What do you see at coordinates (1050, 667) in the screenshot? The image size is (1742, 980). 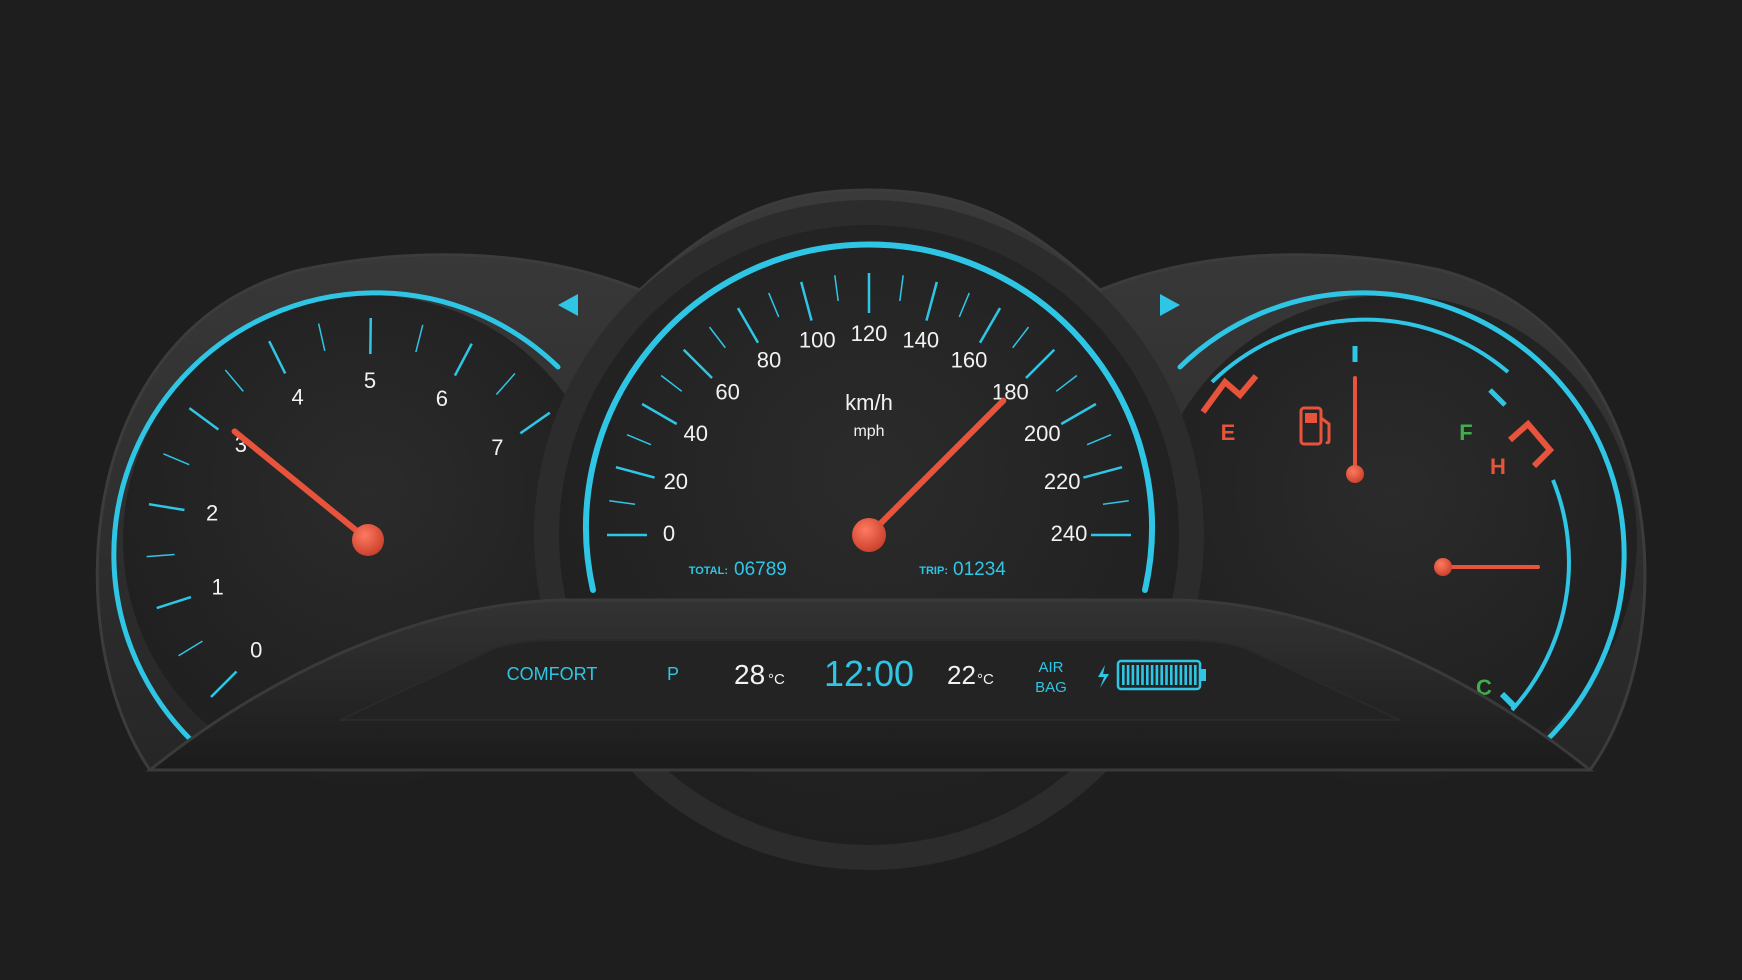 I see `airbag-label-line1: AIR` at bounding box center [1050, 667].